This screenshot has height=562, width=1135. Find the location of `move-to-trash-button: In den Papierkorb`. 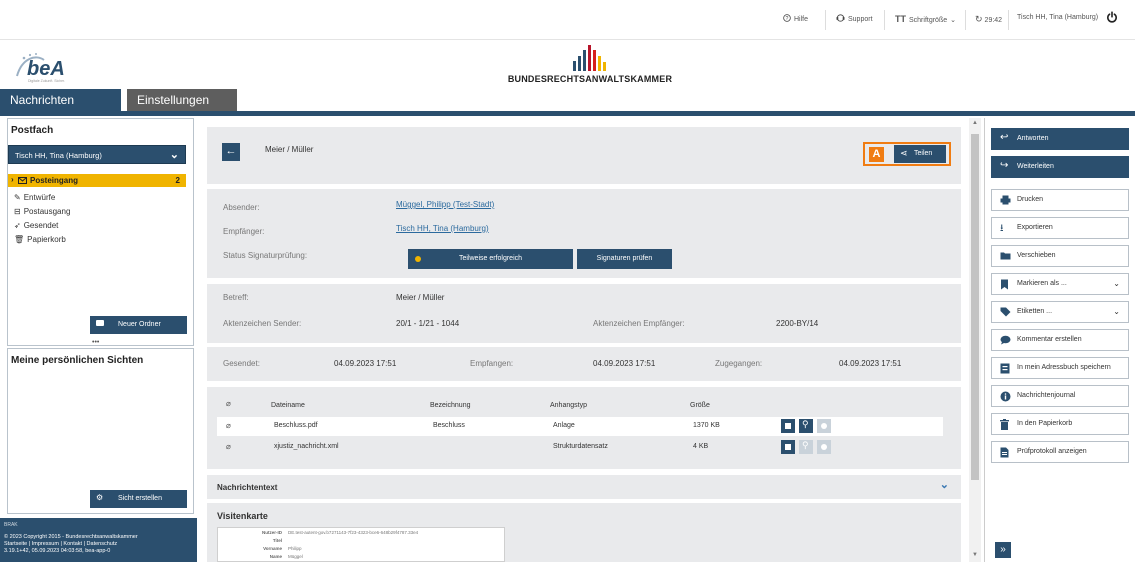

move-to-trash-button: In den Papierkorb is located at coordinates (1060, 424).